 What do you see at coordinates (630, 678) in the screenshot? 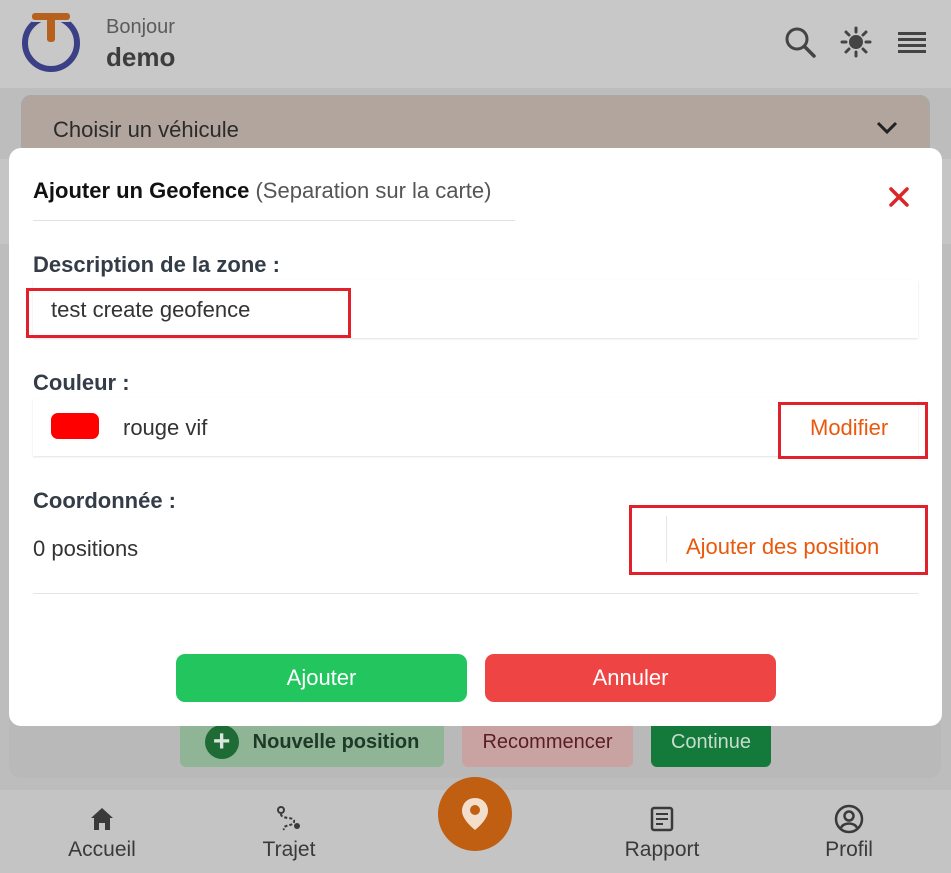
I see `cancel-button: Annuler` at bounding box center [630, 678].